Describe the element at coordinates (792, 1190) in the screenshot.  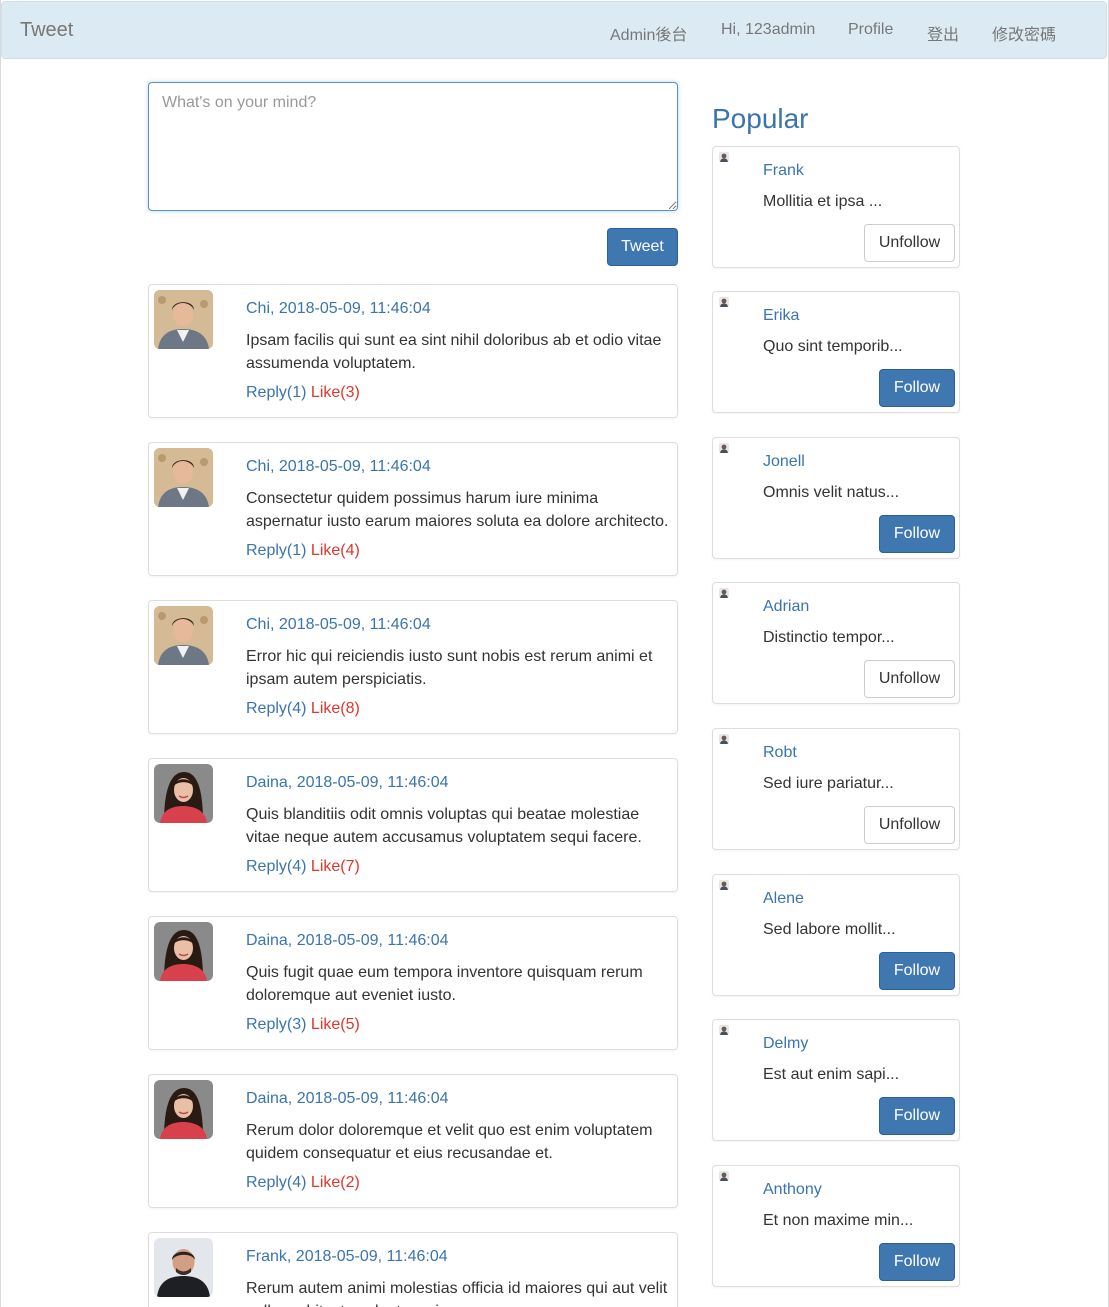
I see `popular-user-name: Anthony` at that location.